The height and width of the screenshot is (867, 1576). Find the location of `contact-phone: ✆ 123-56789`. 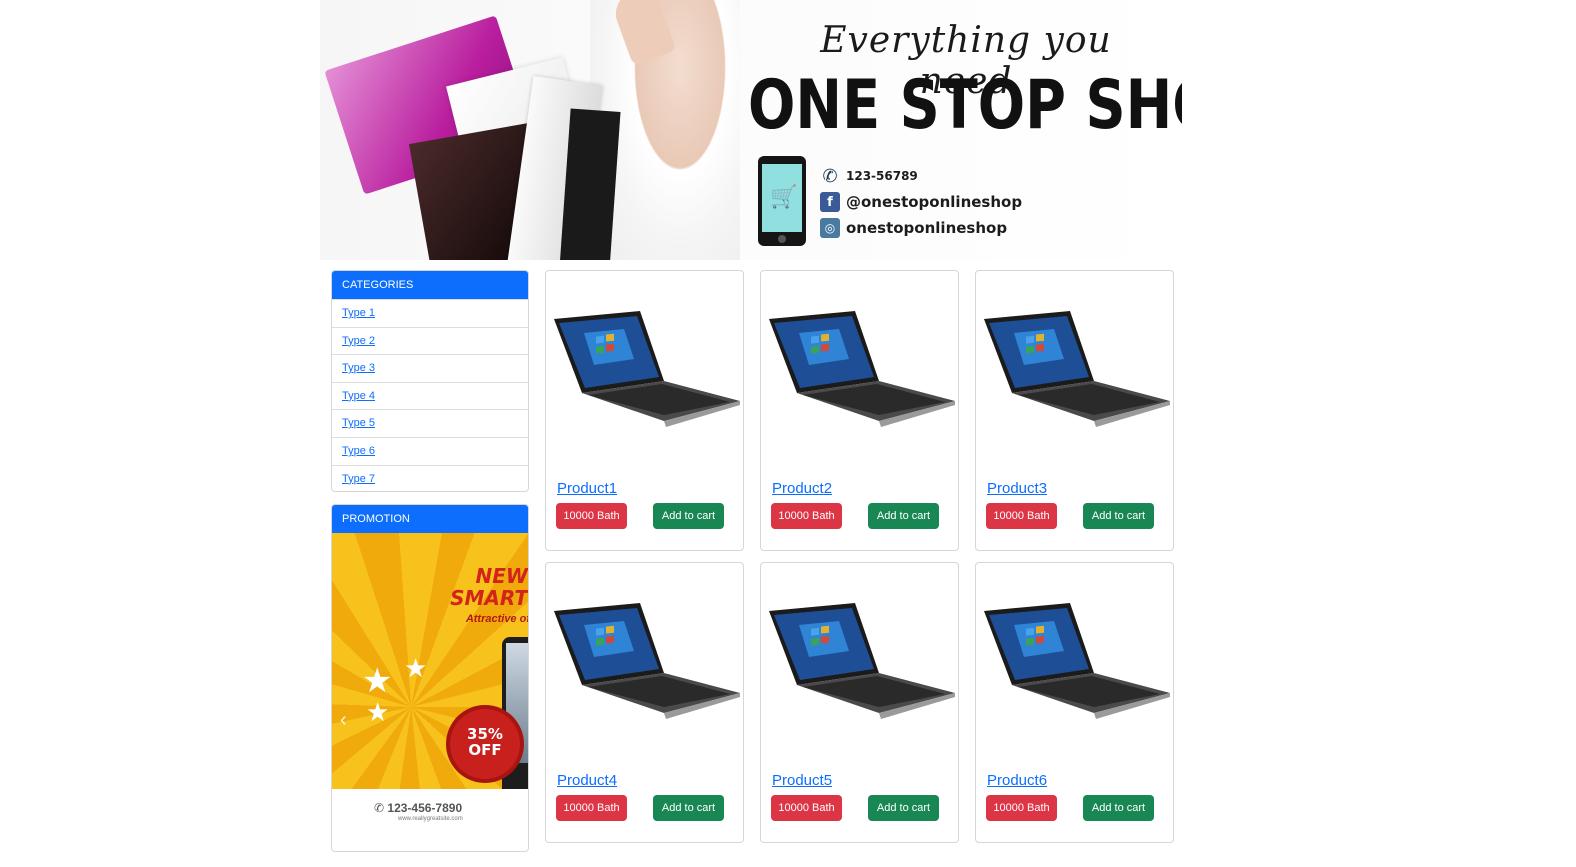

contact-phone: ✆ 123-56789 is located at coordinates (869, 176).